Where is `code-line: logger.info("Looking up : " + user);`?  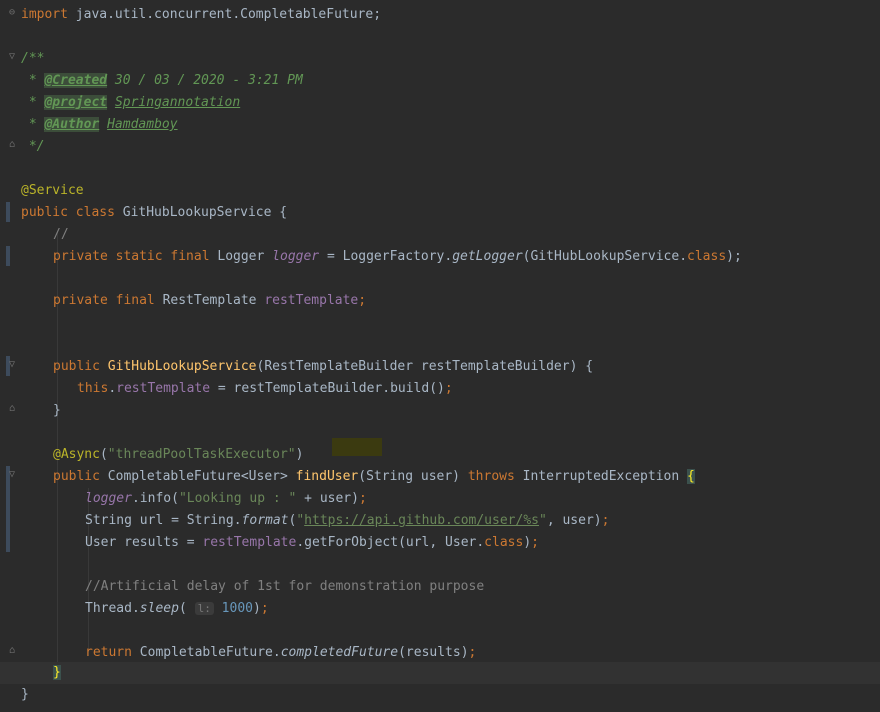 code-line: logger.info("Looking up : " + user); is located at coordinates (440, 499).